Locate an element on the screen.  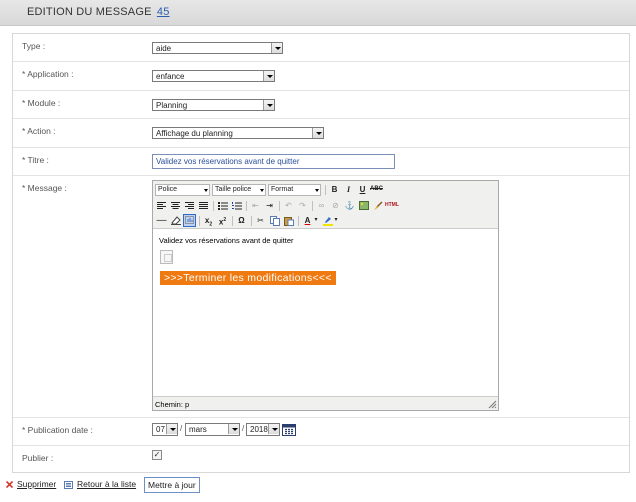
remove-format-button is located at coordinates (175, 220).